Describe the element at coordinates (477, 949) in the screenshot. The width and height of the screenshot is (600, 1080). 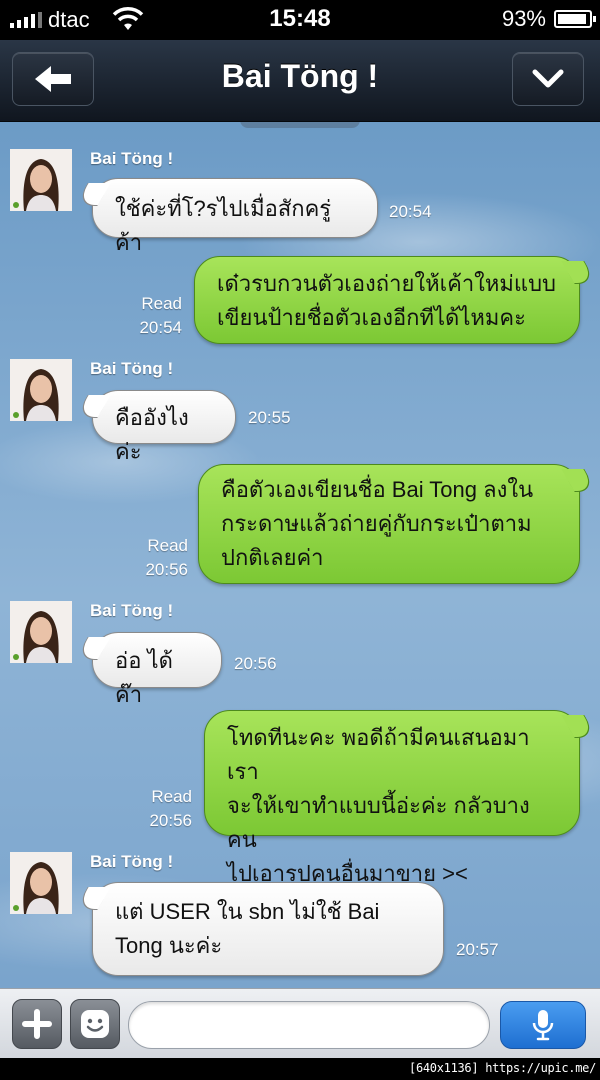
I see `message-time: 20:57` at that location.